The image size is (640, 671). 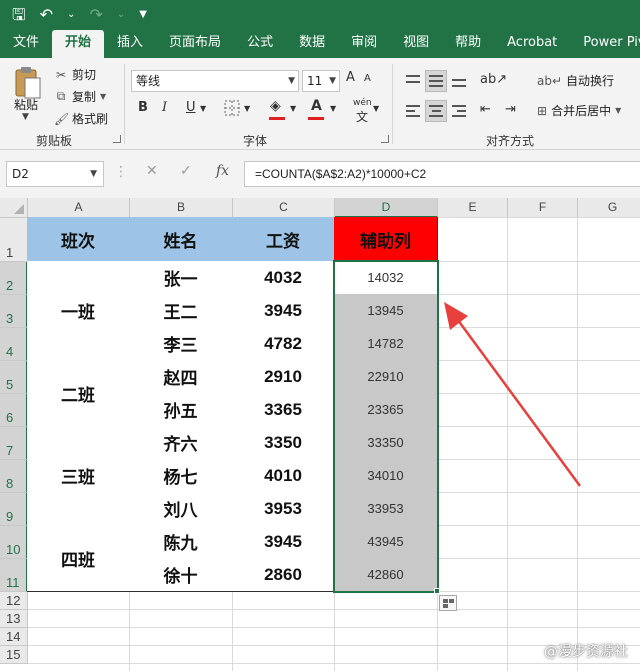 What do you see at coordinates (191, 107) in the screenshot?
I see `underline-button: U` at bounding box center [191, 107].